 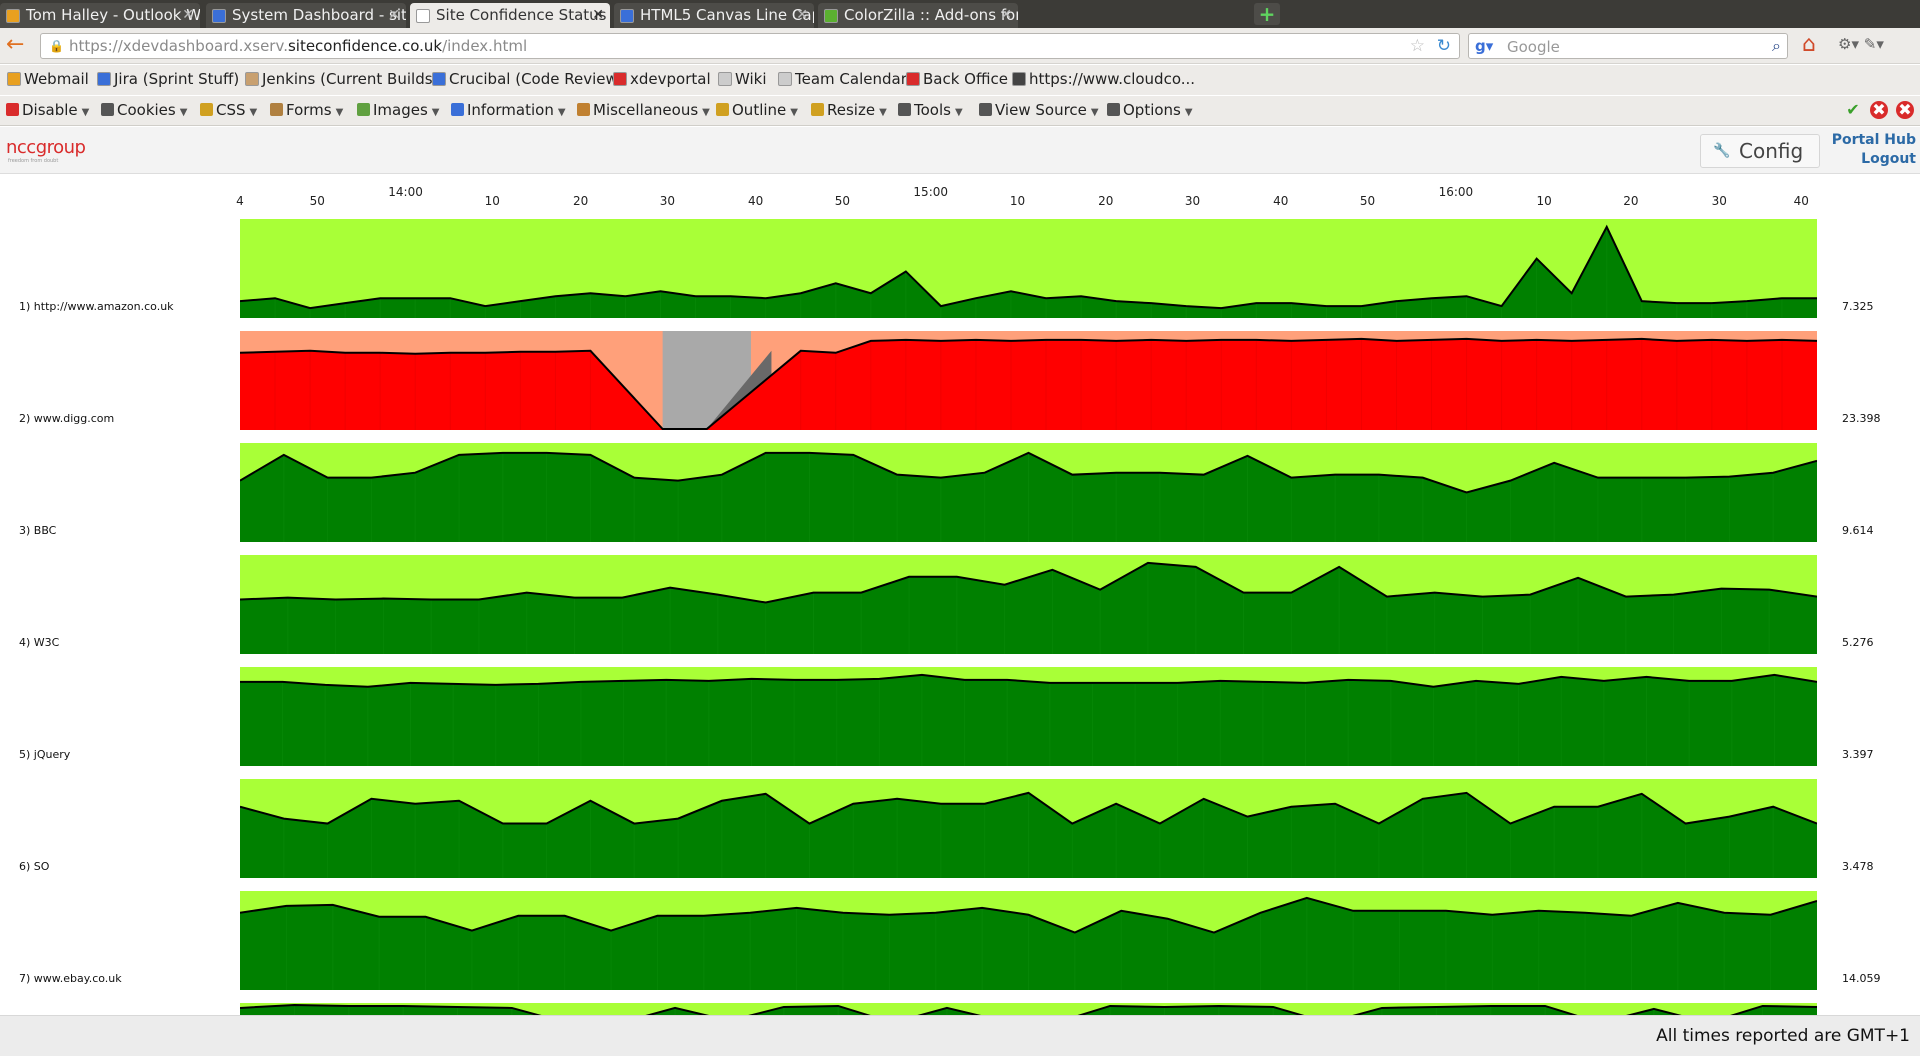 I want to click on monitor-row: 8), so click(x=960, y=1007).